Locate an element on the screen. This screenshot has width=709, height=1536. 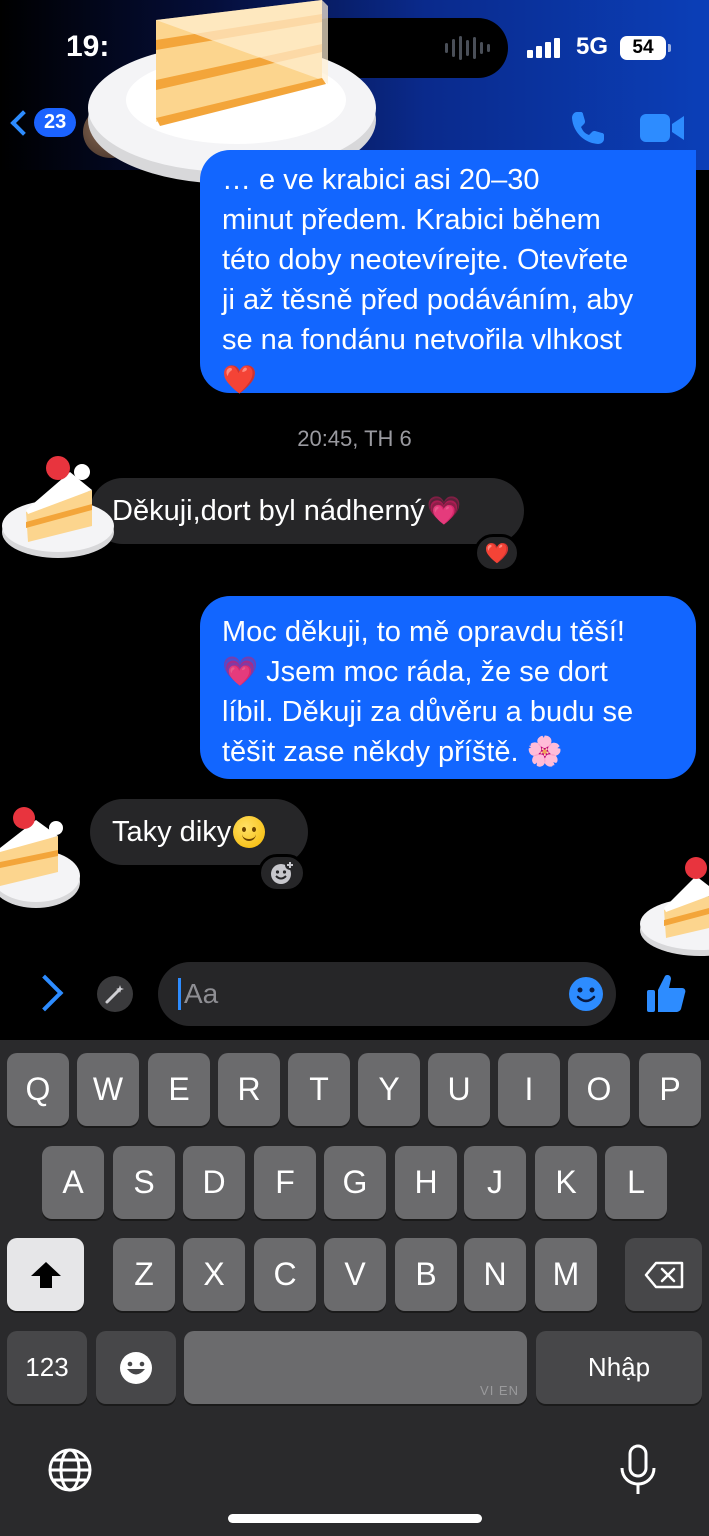
chevron-left-icon is located at coordinates (23, 122).